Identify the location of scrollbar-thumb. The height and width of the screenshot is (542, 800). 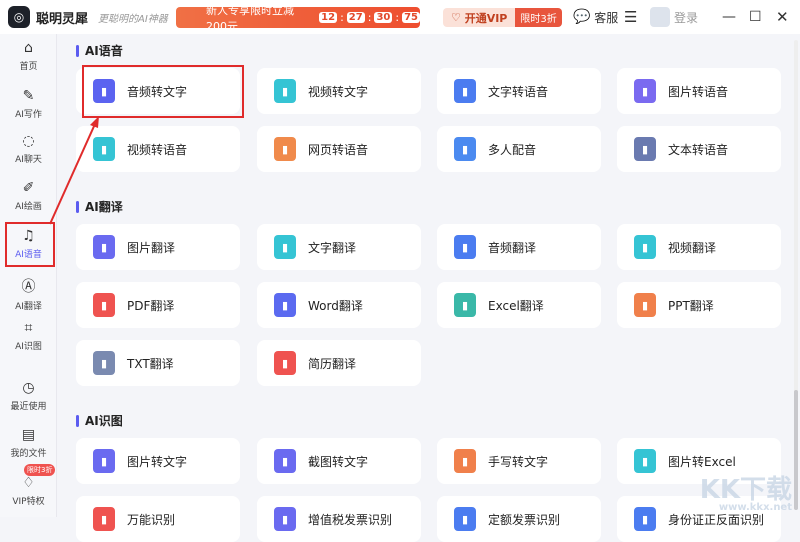
(796, 450).